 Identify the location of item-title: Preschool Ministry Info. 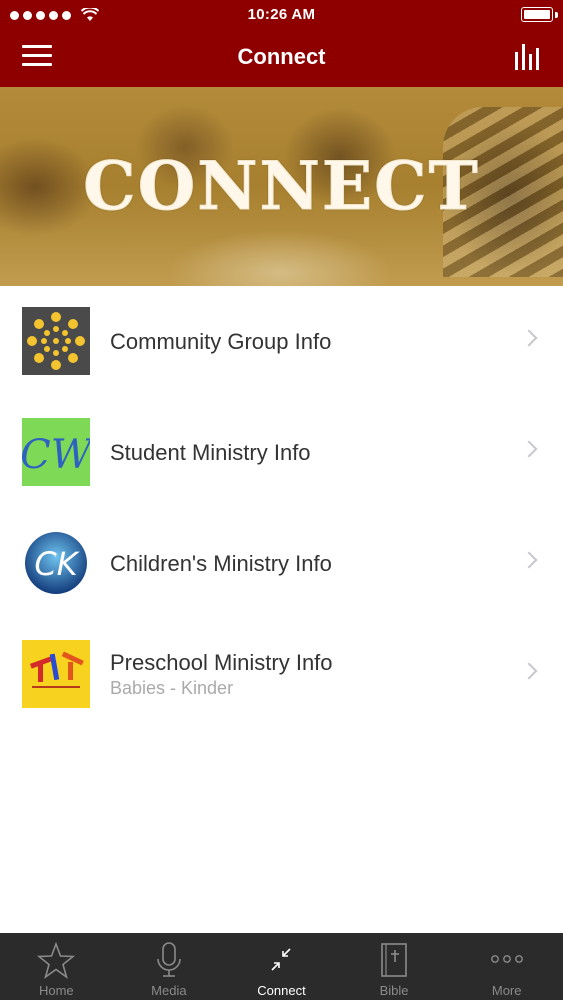
(221, 662).